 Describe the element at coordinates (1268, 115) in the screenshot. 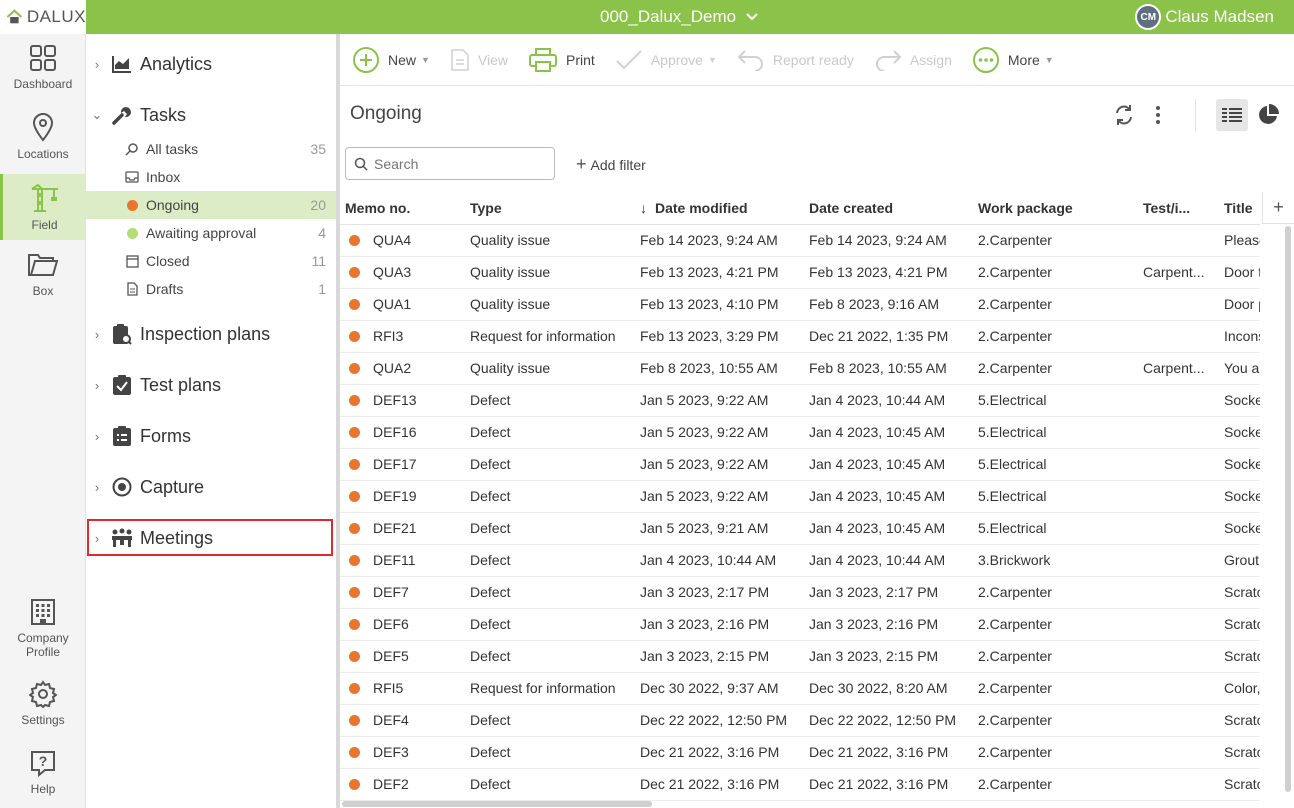

I see `chart-view-toggle` at that location.